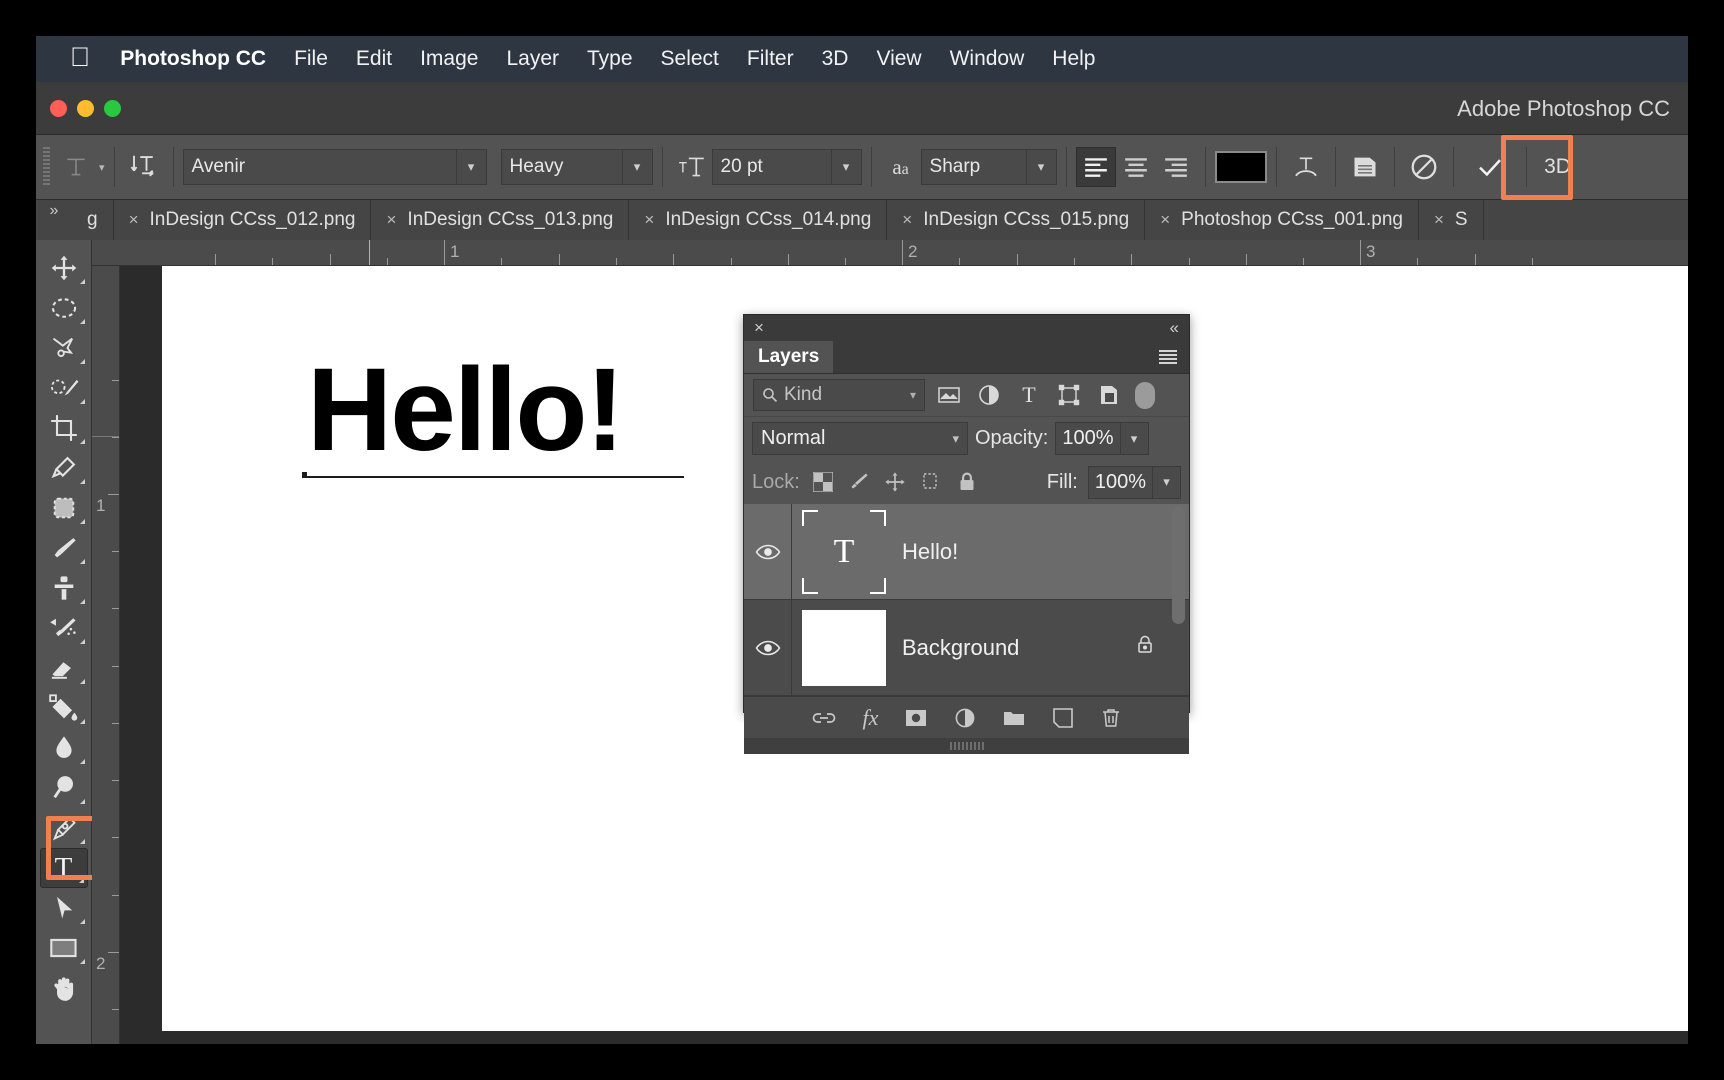 This screenshot has width=1724, height=1080. Describe the element at coordinates (193, 59) in the screenshot. I see `app-name-menu: Photoshop CC` at that location.